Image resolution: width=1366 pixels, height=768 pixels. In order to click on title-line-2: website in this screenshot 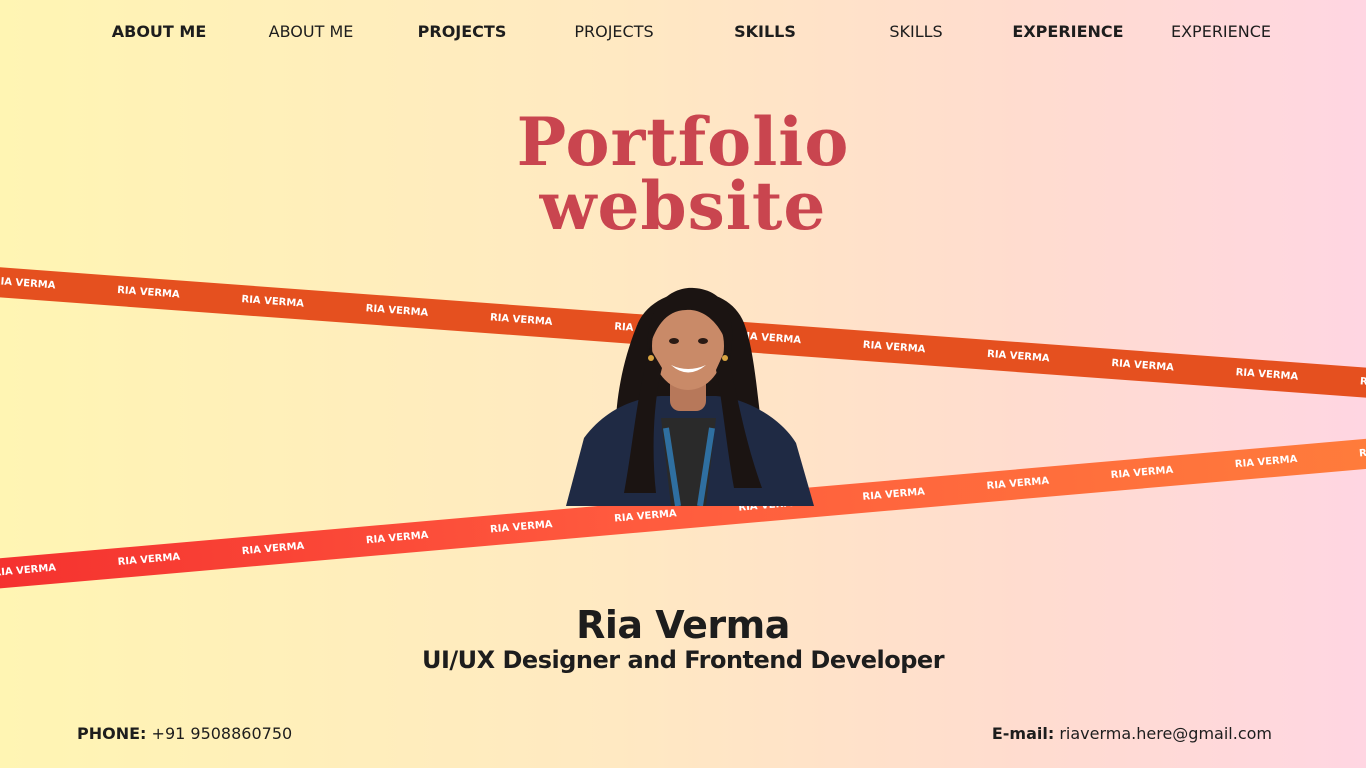, I will do `click(683, 206)`.